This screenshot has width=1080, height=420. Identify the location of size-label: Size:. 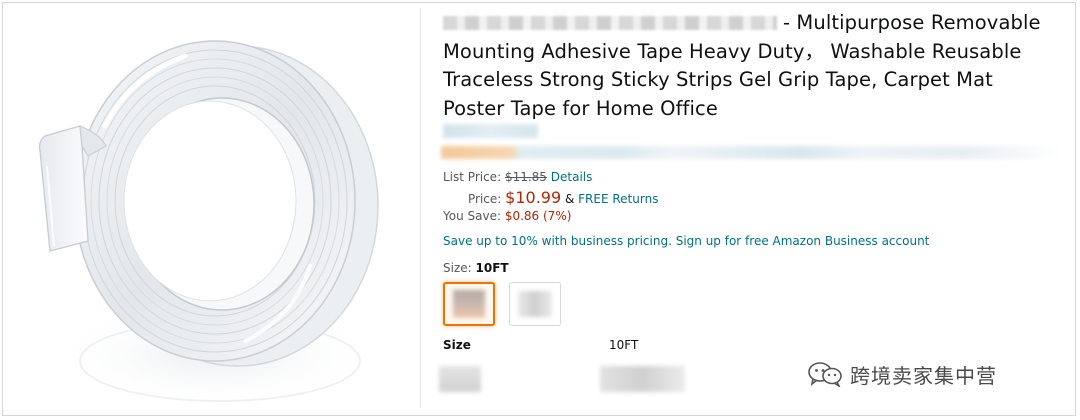
(457, 268).